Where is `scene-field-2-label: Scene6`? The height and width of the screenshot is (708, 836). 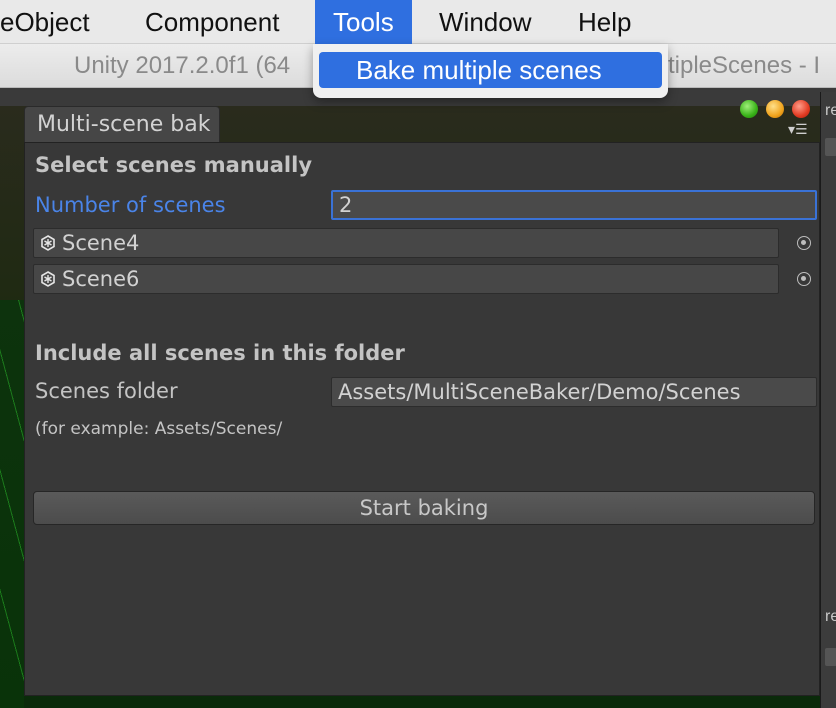 scene-field-2-label: Scene6 is located at coordinates (101, 279).